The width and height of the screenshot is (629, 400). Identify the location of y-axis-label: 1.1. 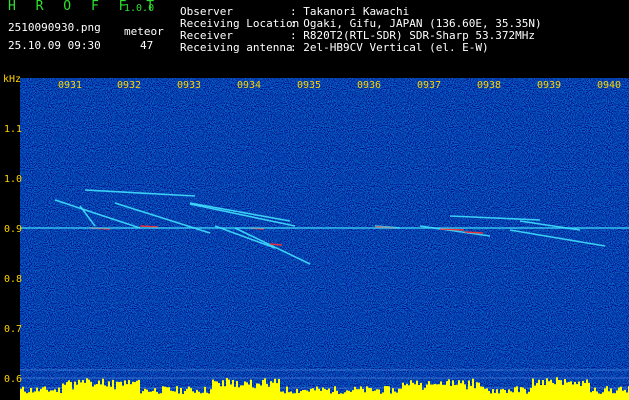
(13, 129).